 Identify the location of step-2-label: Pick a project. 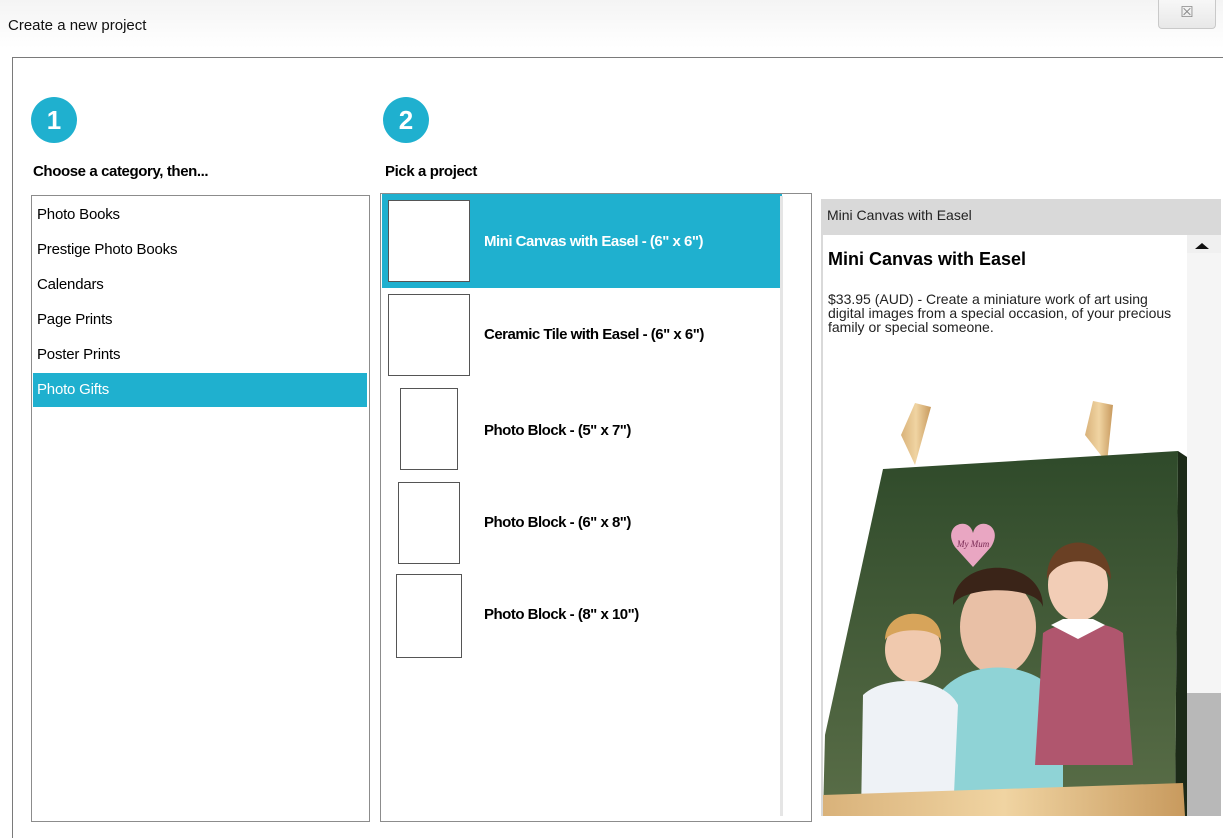
(431, 171).